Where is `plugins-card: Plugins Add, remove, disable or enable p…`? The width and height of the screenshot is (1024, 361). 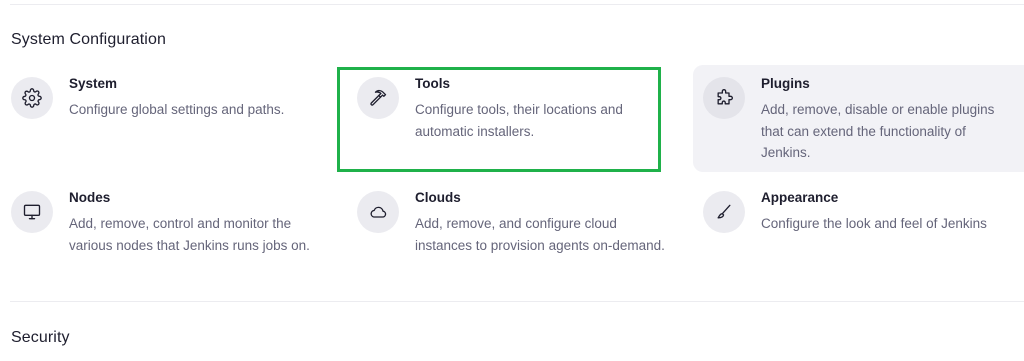
plugins-card: Plugins Add, remove, disable or enable p… is located at coordinates (858, 118).